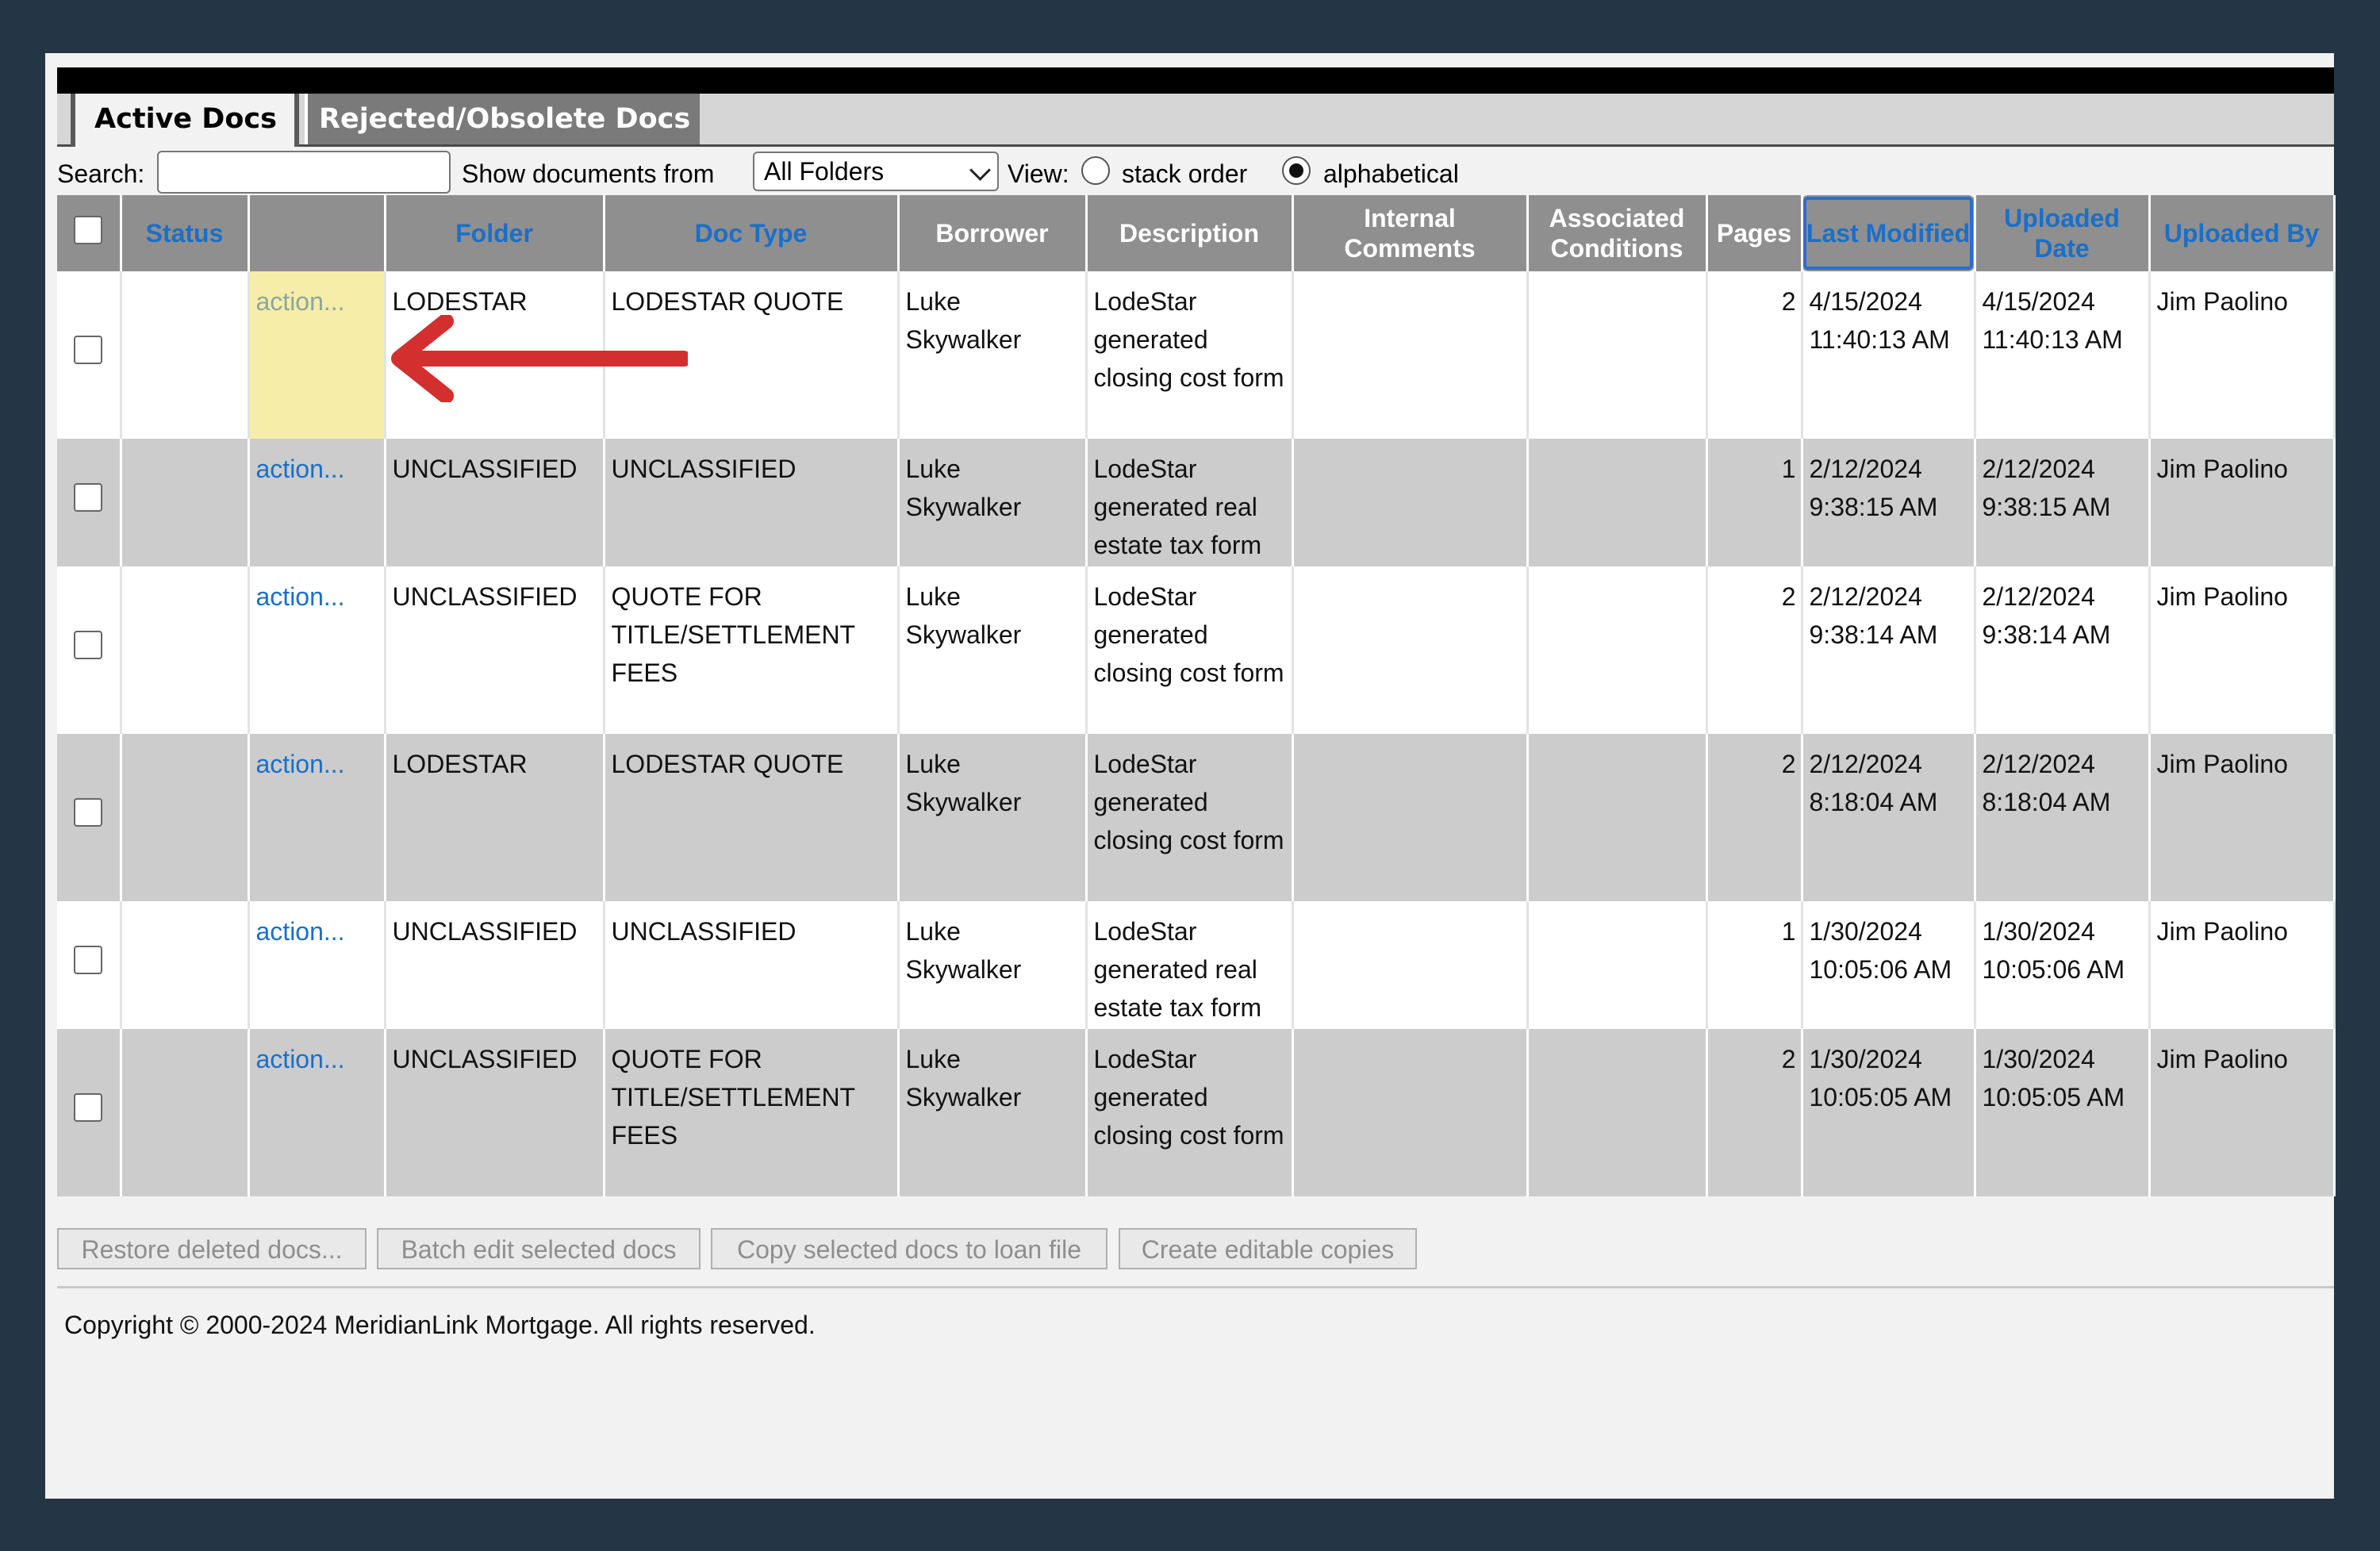 Image resolution: width=2380 pixels, height=1551 pixels. I want to click on doc-type-cell: LODESTAR QUOTE, so click(752, 817).